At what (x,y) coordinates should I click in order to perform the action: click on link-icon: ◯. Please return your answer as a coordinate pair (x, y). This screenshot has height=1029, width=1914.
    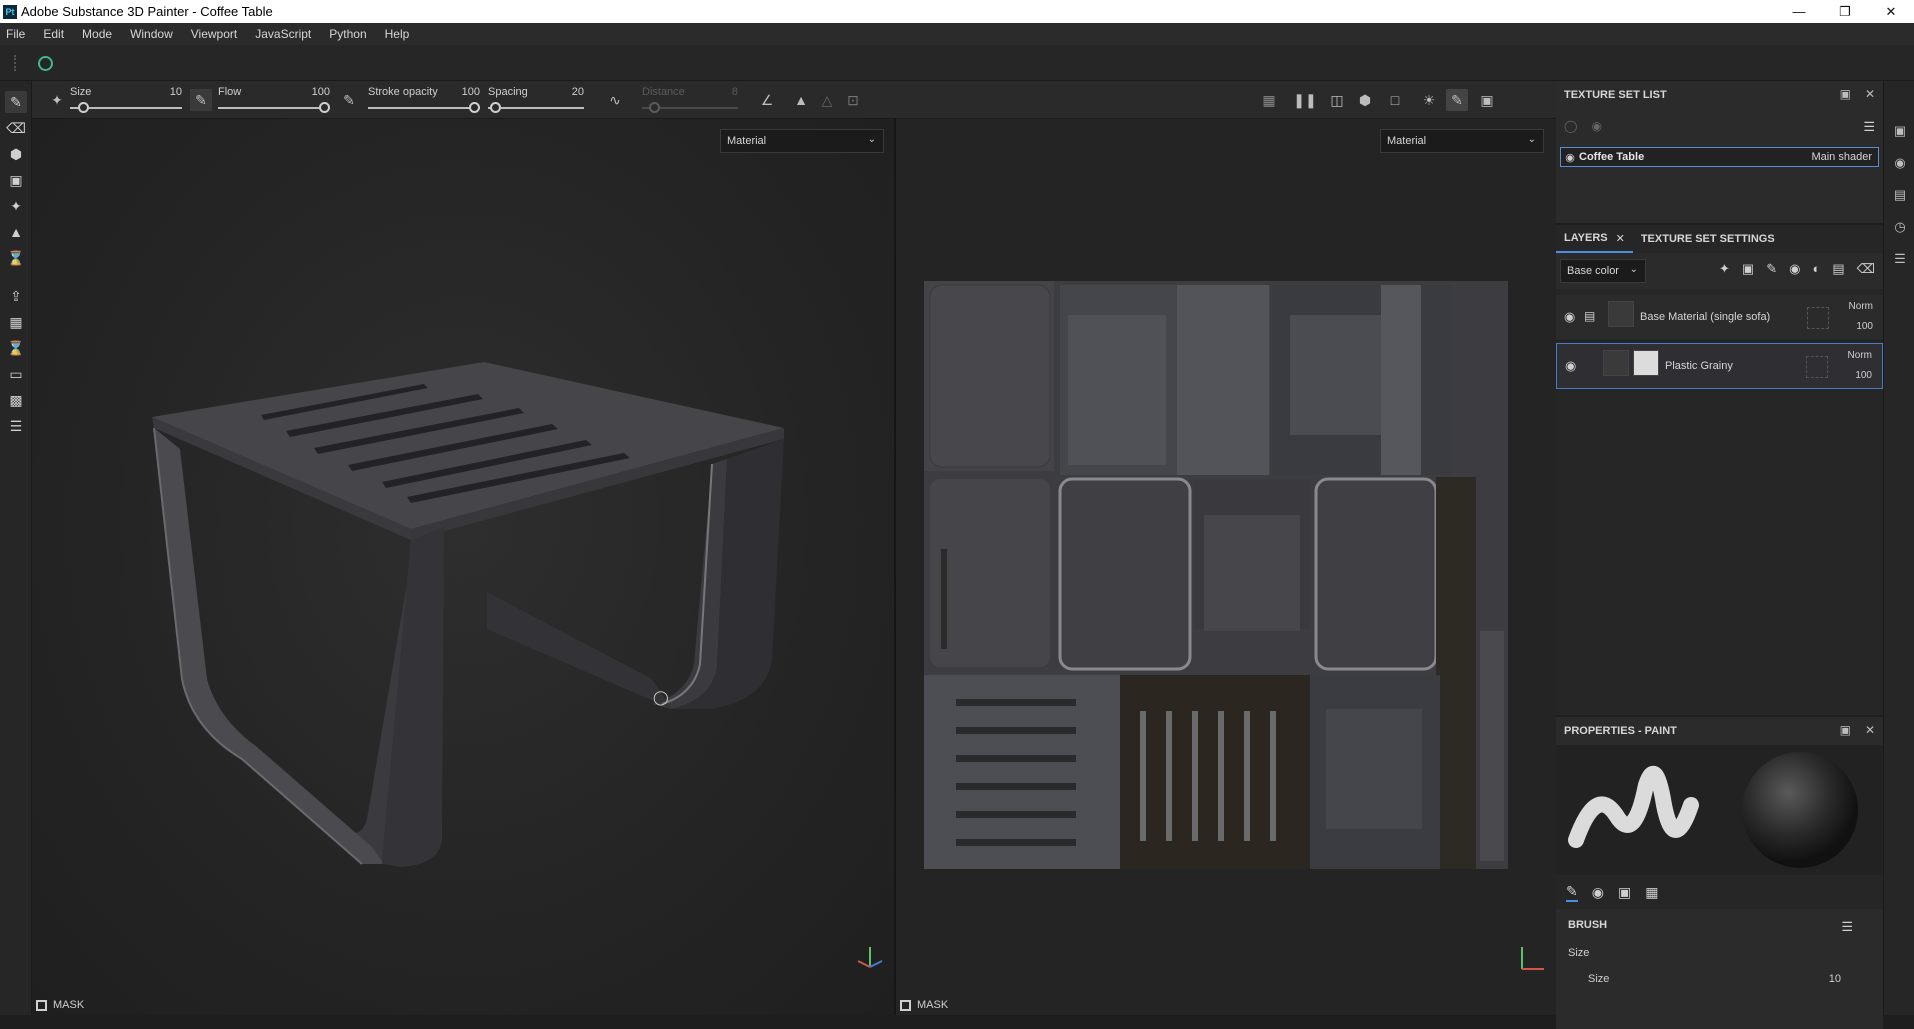
    Looking at the image, I should click on (1570, 126).